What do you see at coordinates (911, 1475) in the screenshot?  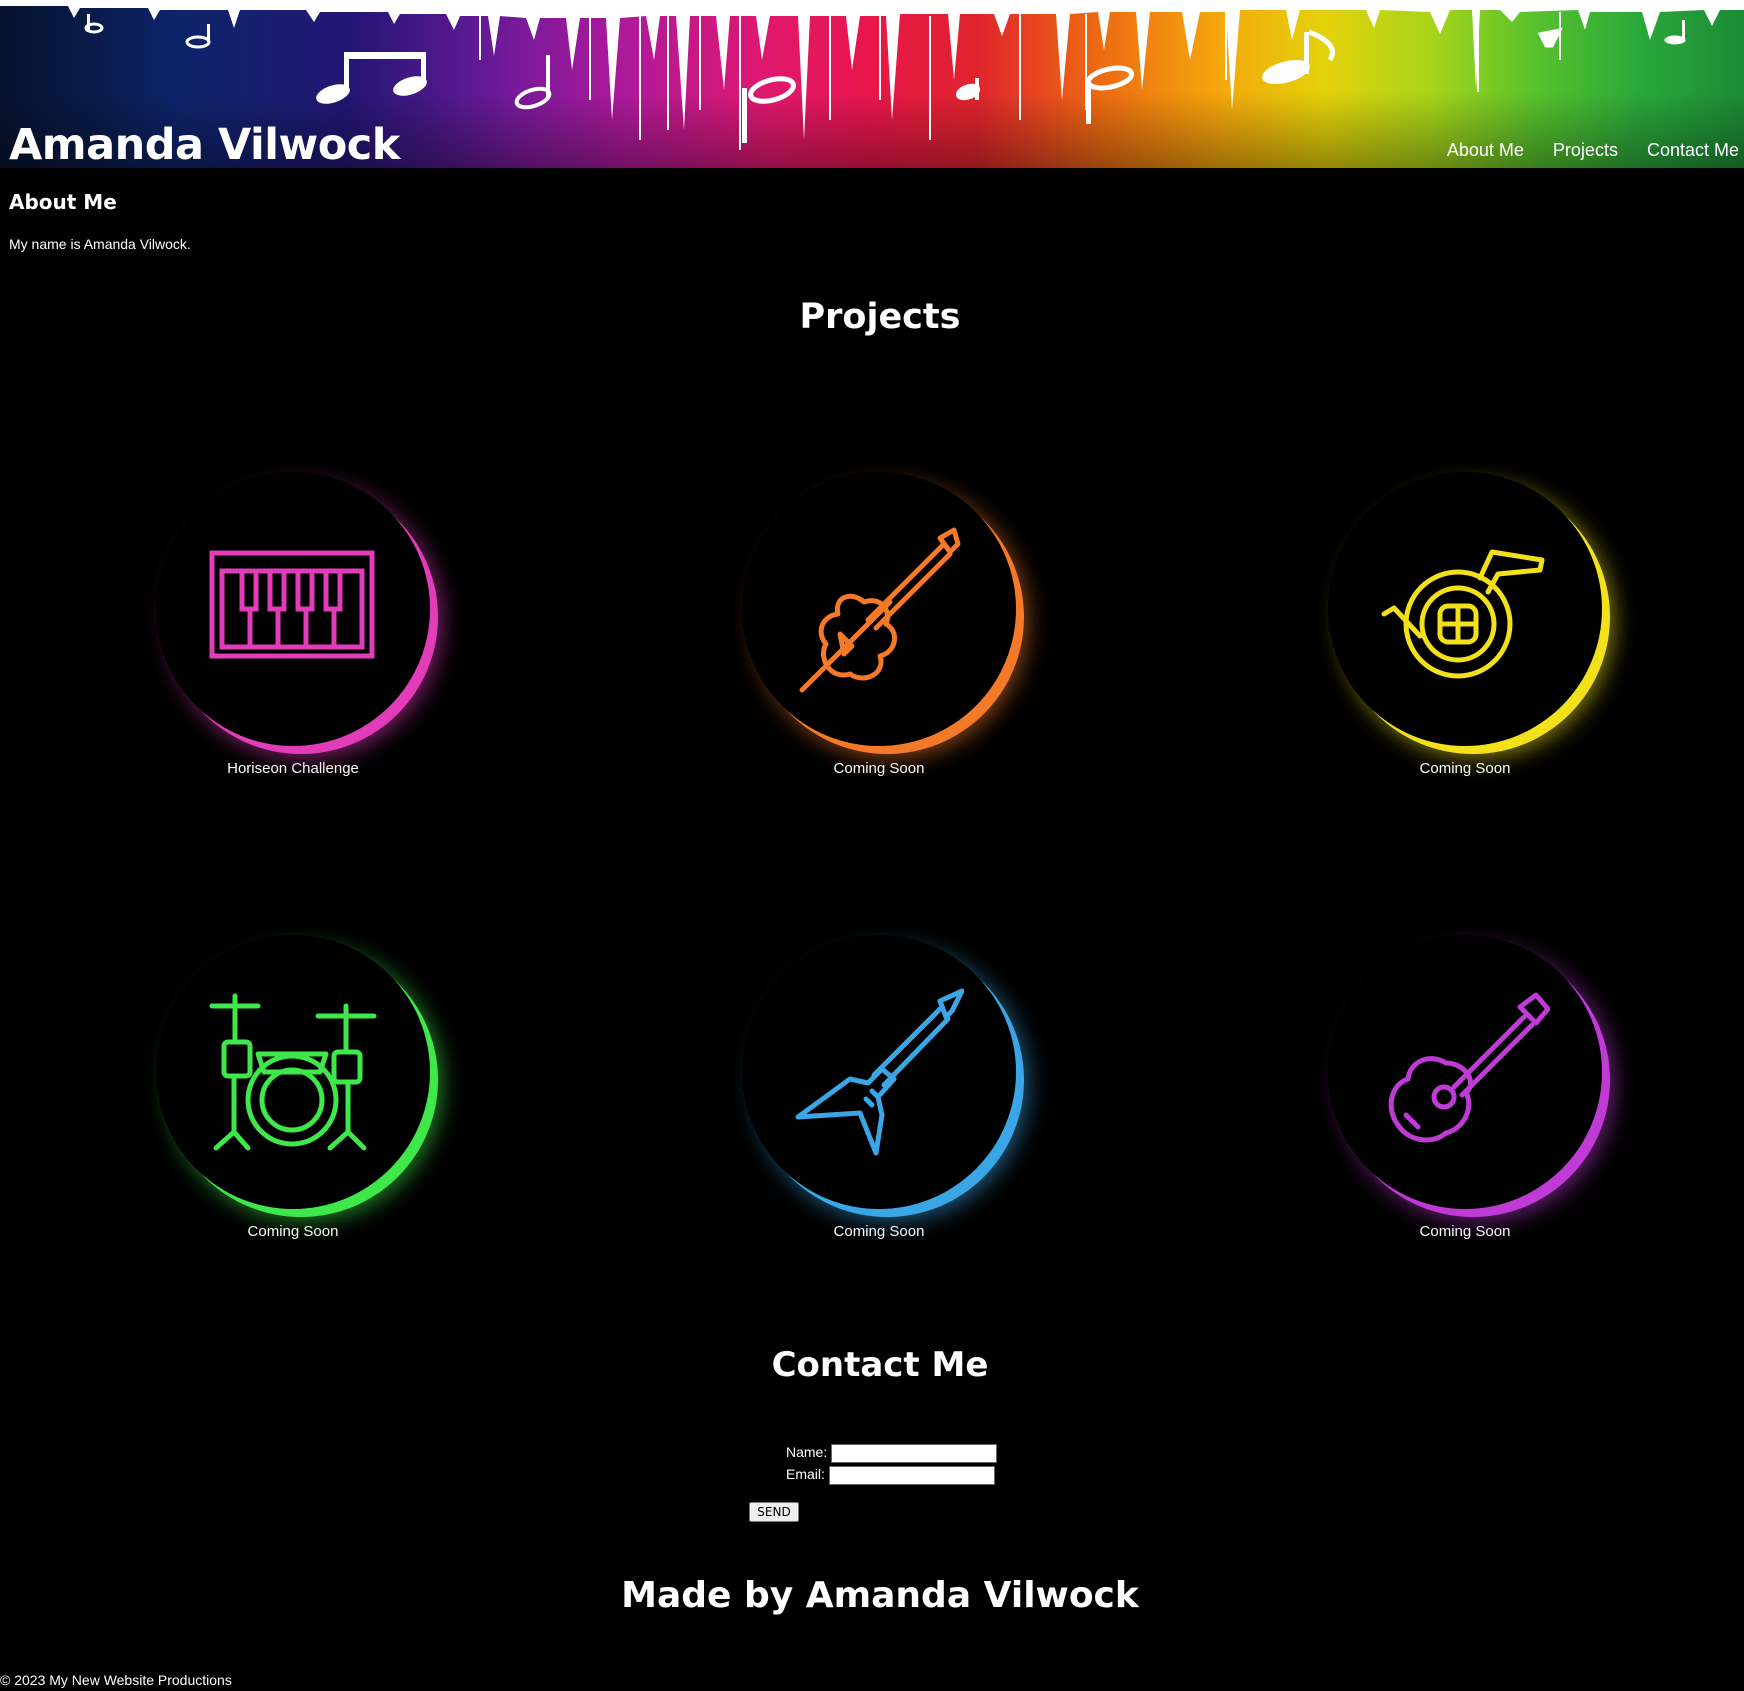 I see `email-field` at bounding box center [911, 1475].